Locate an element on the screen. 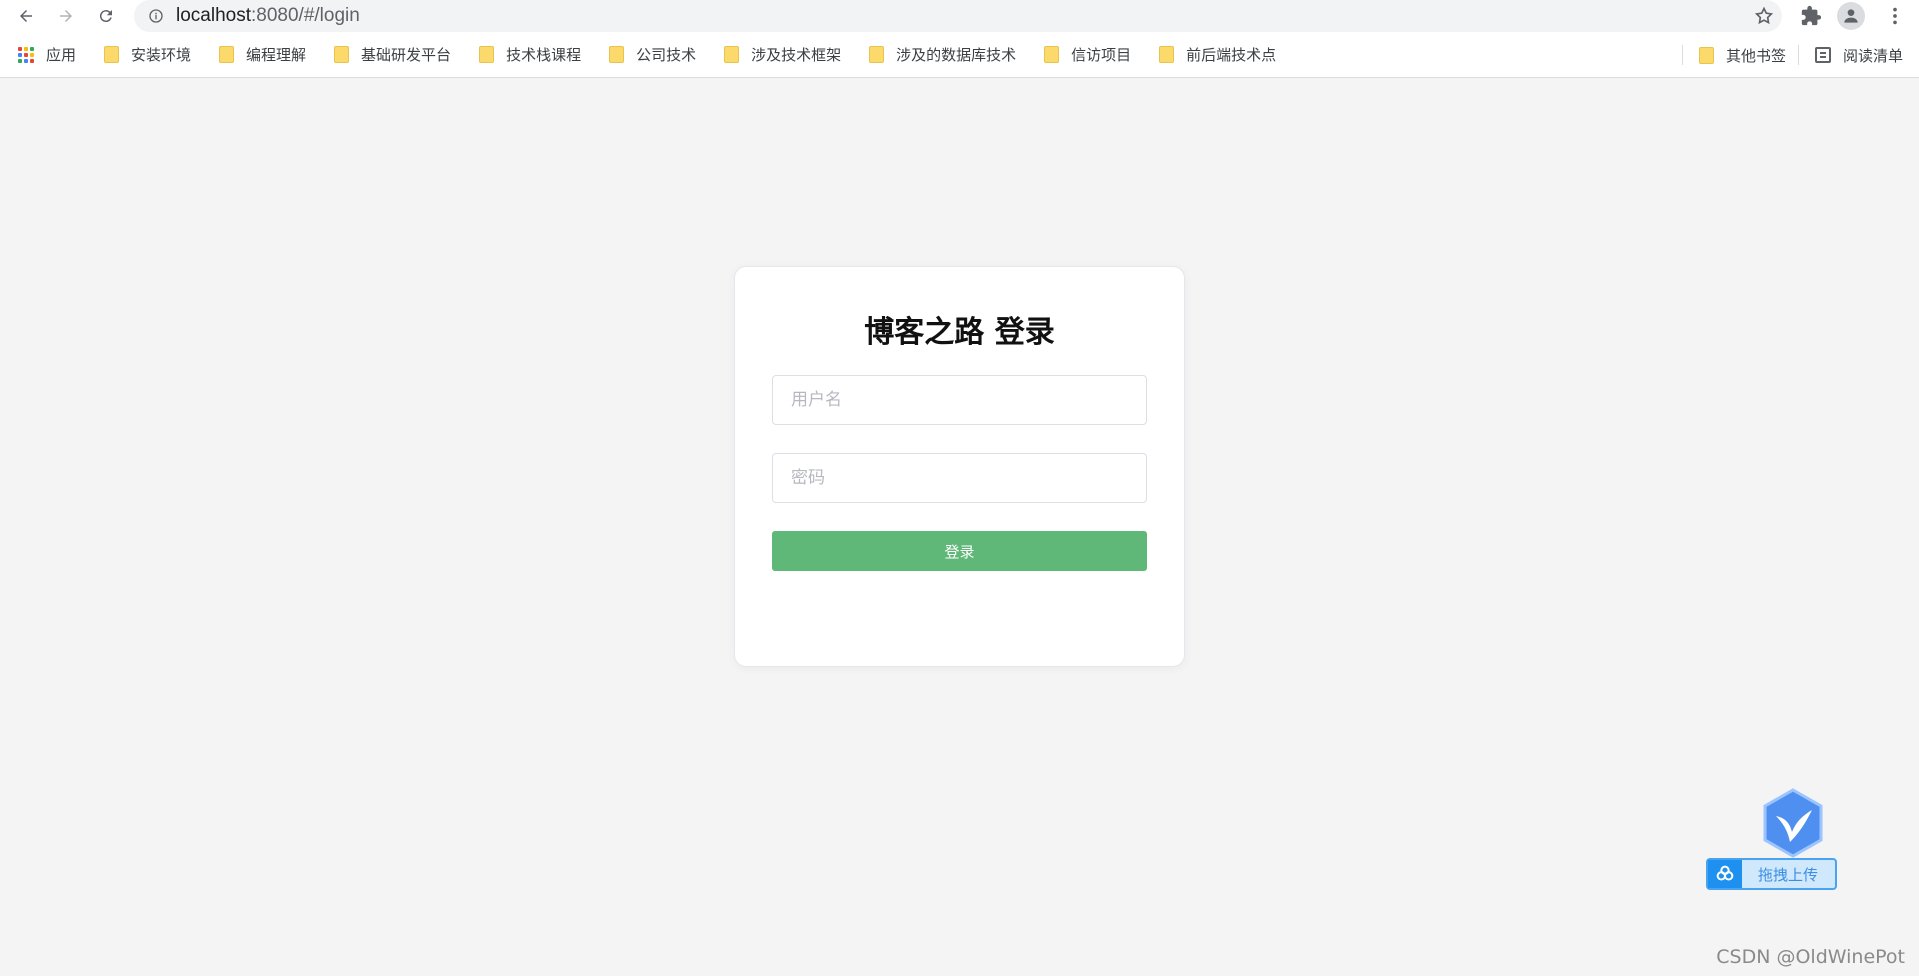 The width and height of the screenshot is (1919, 976). bookmarks-right: 其他书签 阅读清单 is located at coordinates (1795, 55).